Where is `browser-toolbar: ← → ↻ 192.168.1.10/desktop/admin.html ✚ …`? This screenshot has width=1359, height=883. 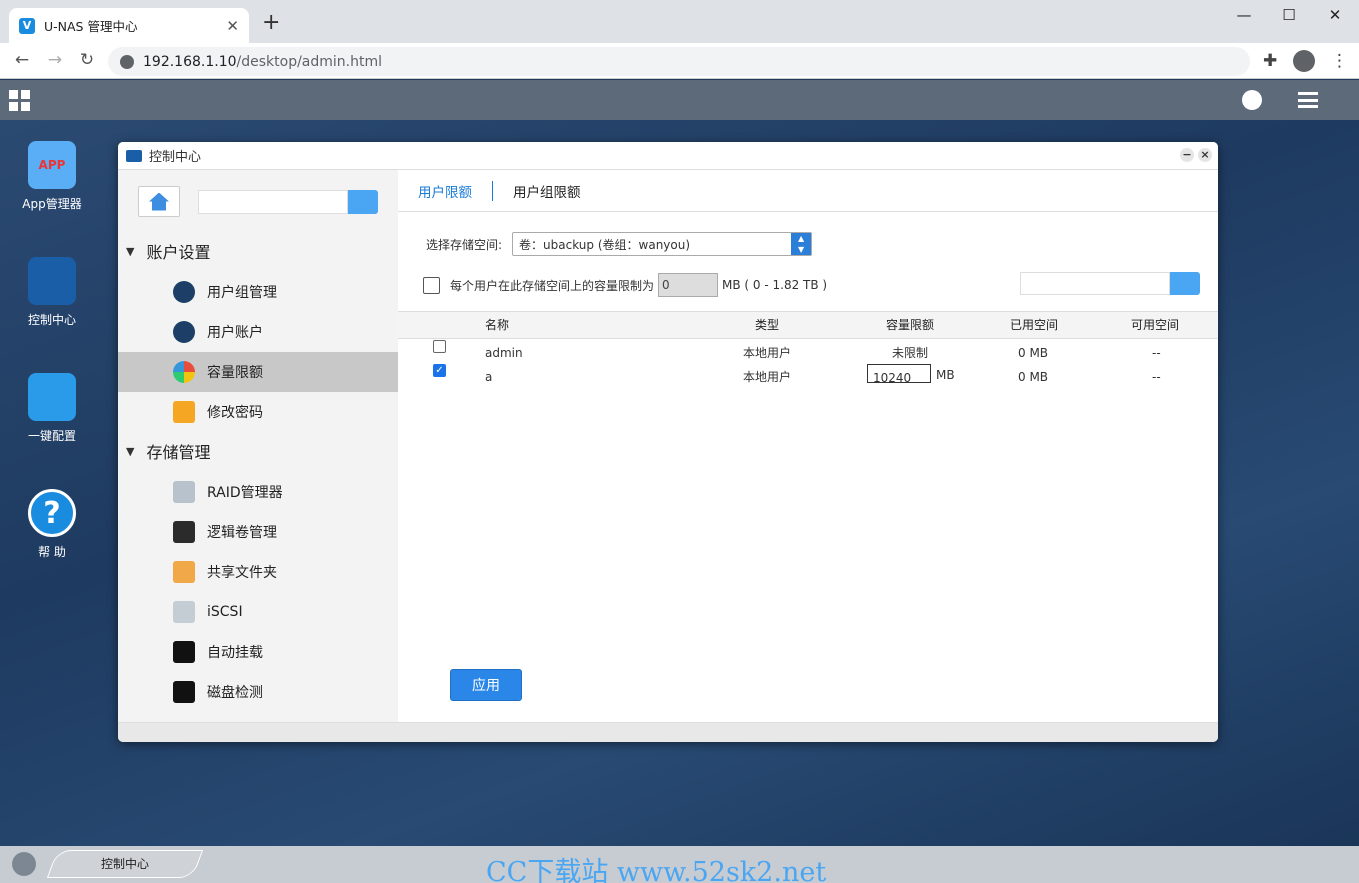 browser-toolbar: ← → ↻ 192.168.1.10/desktop/admin.html ✚ … is located at coordinates (679, 61).